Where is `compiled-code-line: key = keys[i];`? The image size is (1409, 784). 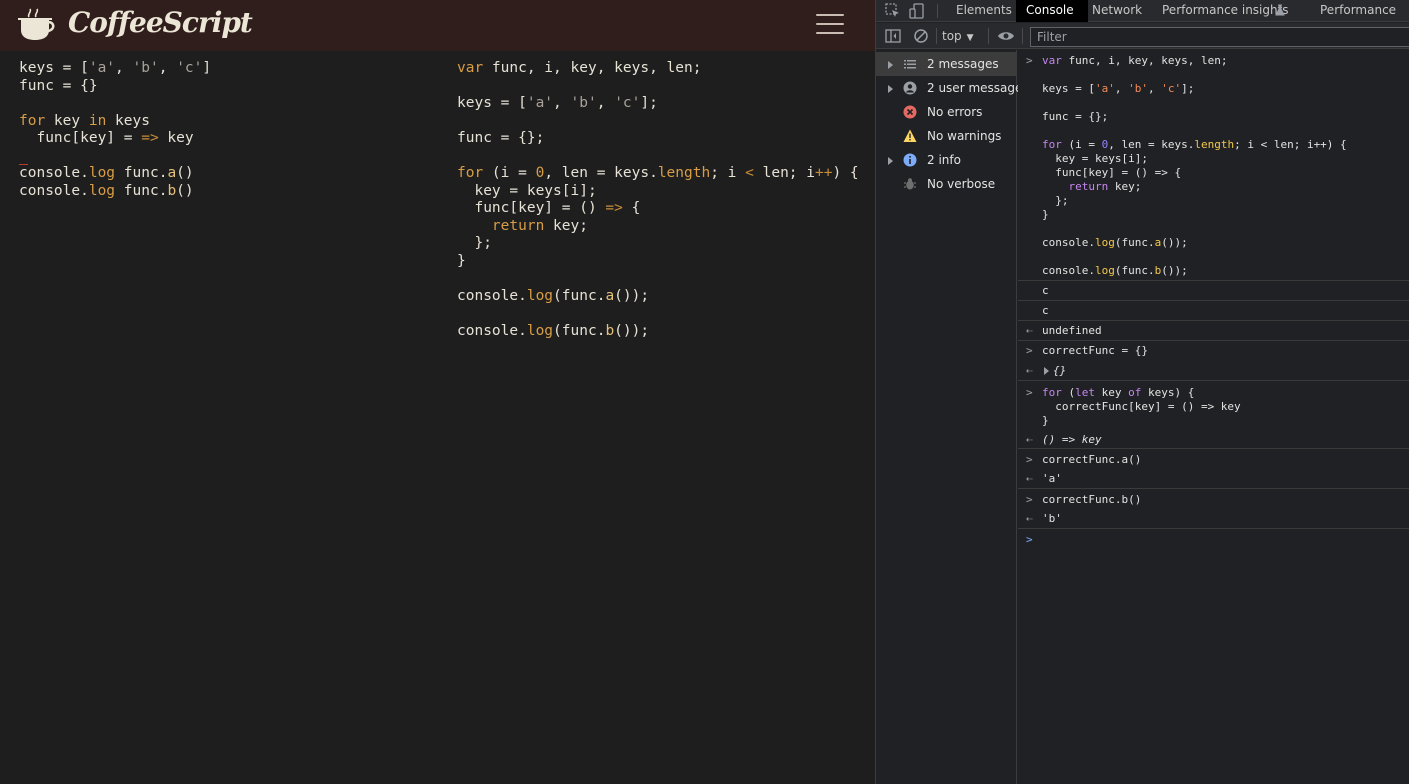 compiled-code-line: key = keys[i]; is located at coordinates (527, 190).